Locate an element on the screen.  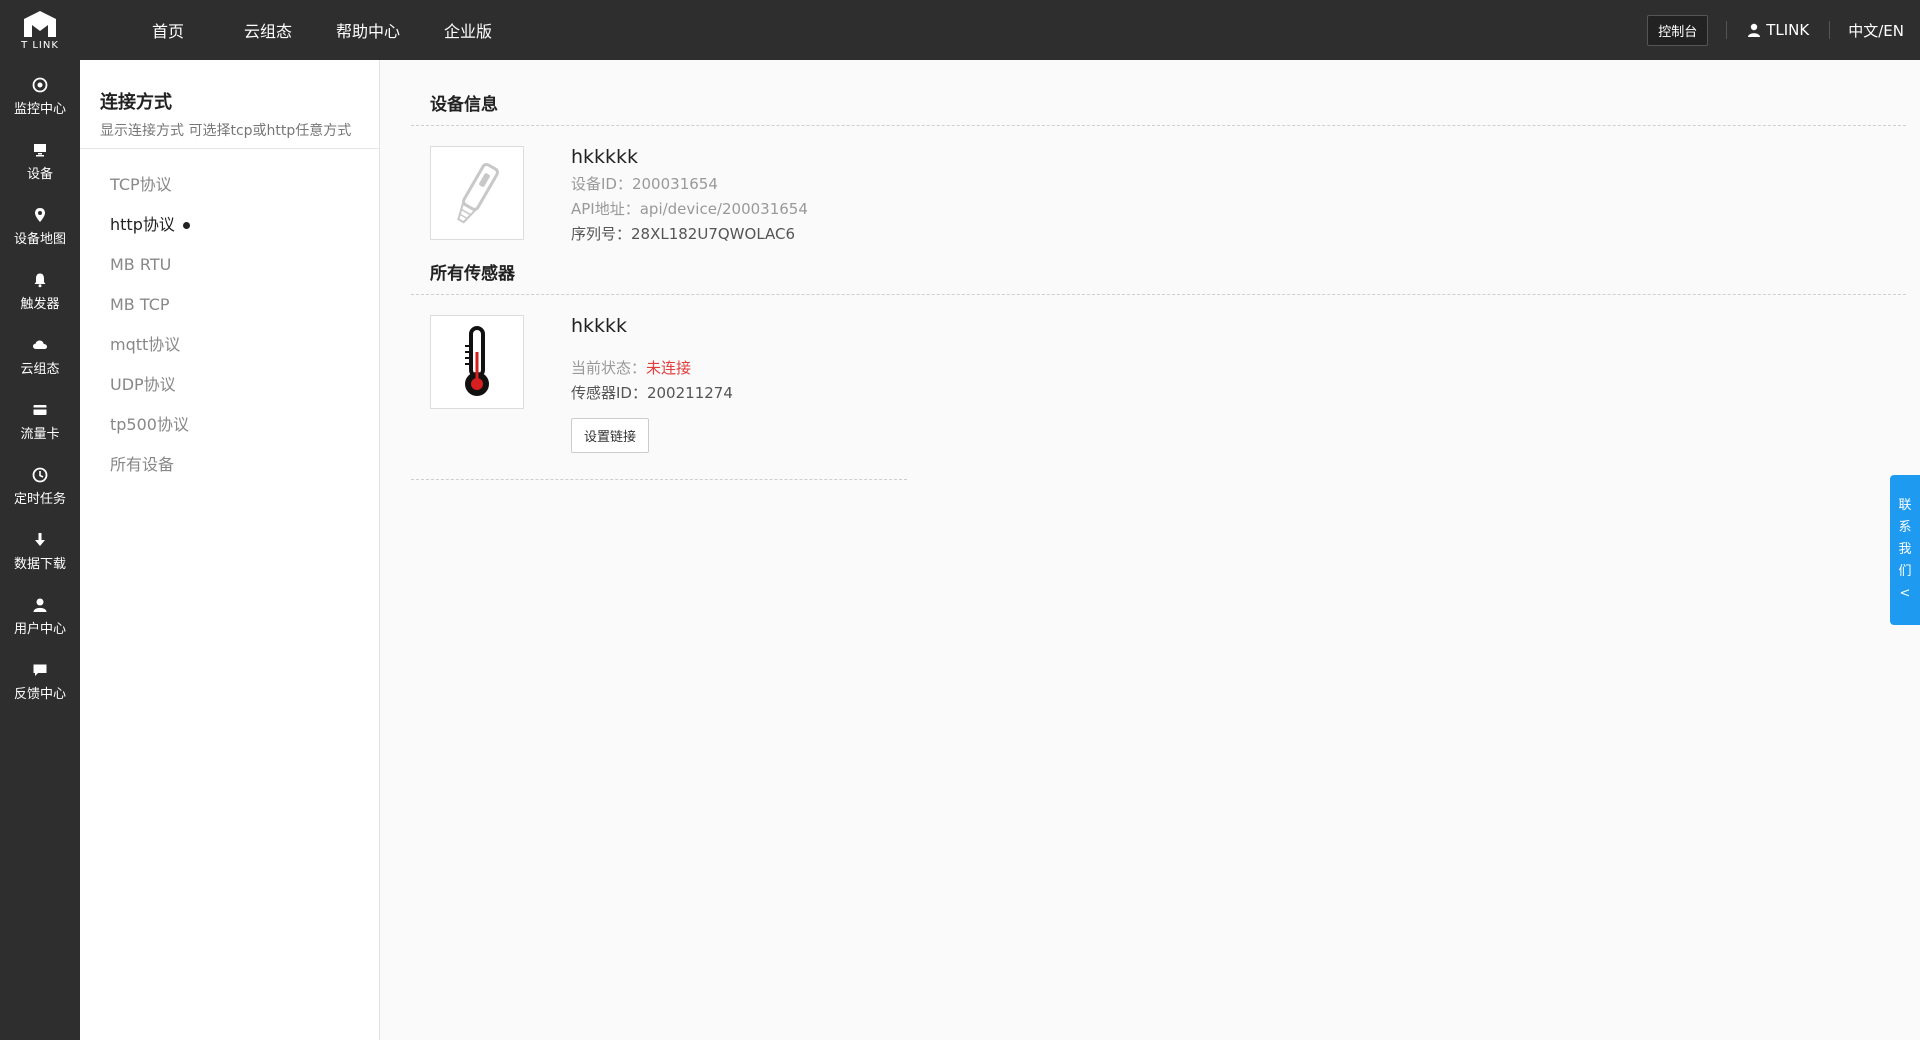
sidebar-item-label: 设备 is located at coordinates (39, 174).